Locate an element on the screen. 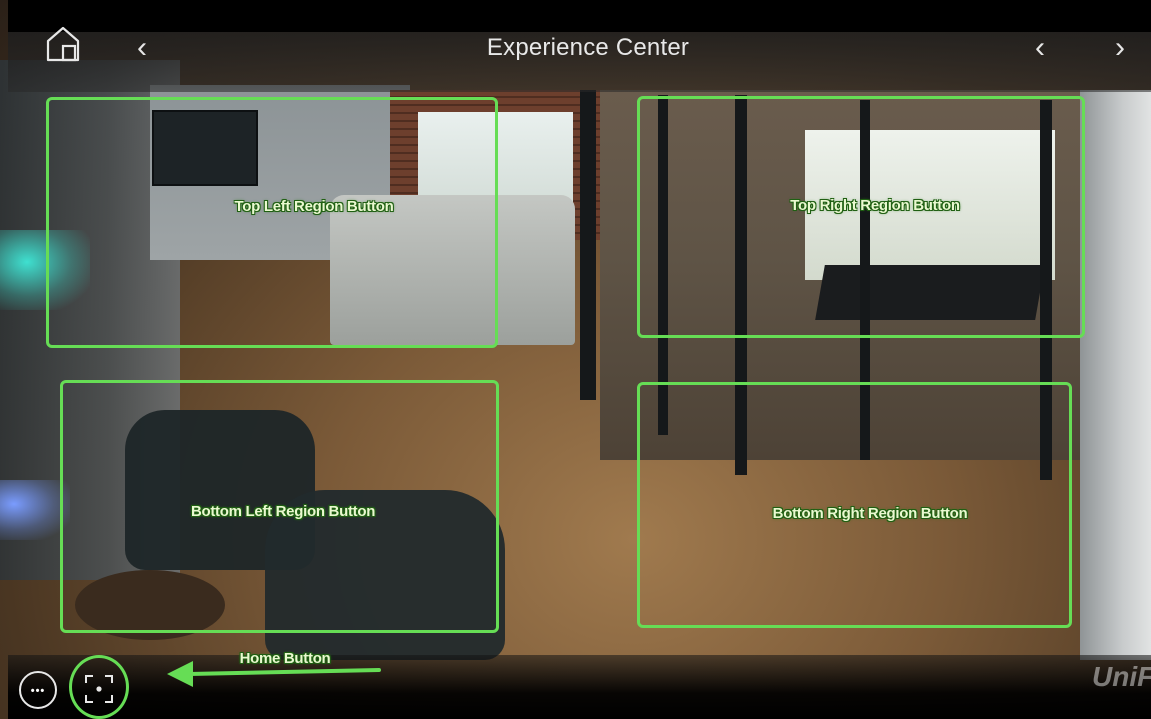 This screenshot has height=719, width=1151. previous-page-button: ‹ is located at coordinates (1040, 48).